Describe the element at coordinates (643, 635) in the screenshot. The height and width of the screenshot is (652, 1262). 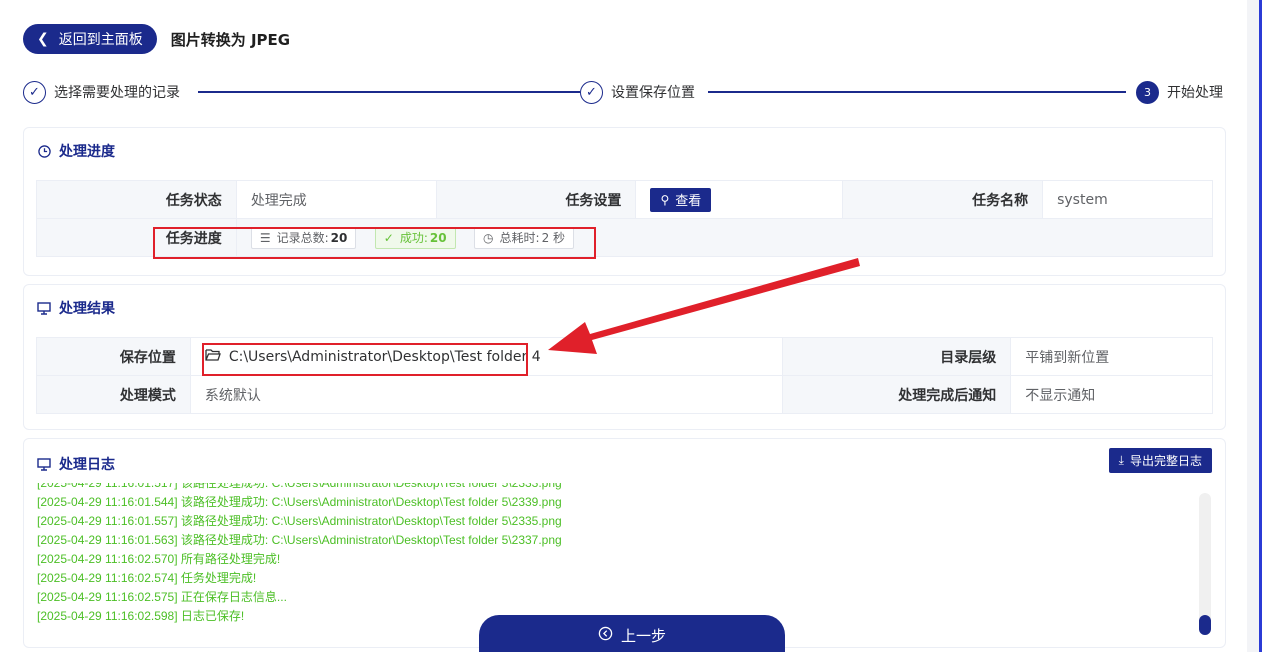
I see `previous-step-label: 上一步` at that location.